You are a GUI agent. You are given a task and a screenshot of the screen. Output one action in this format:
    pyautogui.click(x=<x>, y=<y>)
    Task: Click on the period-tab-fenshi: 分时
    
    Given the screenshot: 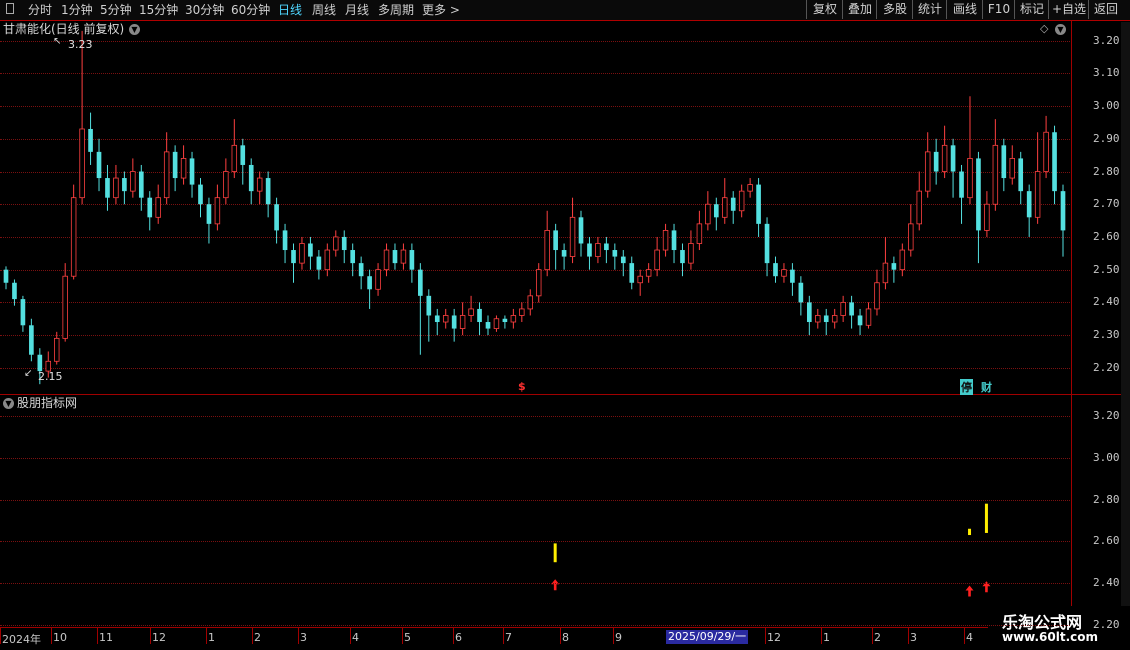 What is the action you would take?
    pyautogui.click(x=40, y=10)
    